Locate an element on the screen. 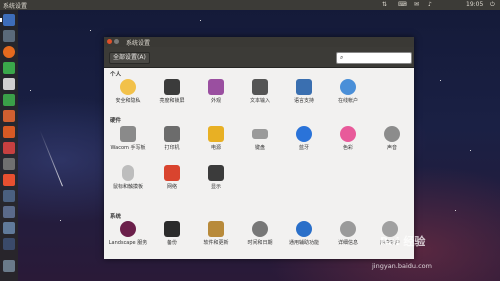 This screenshot has height=281, width=500. software-updates-icon is located at coordinates (216, 229).